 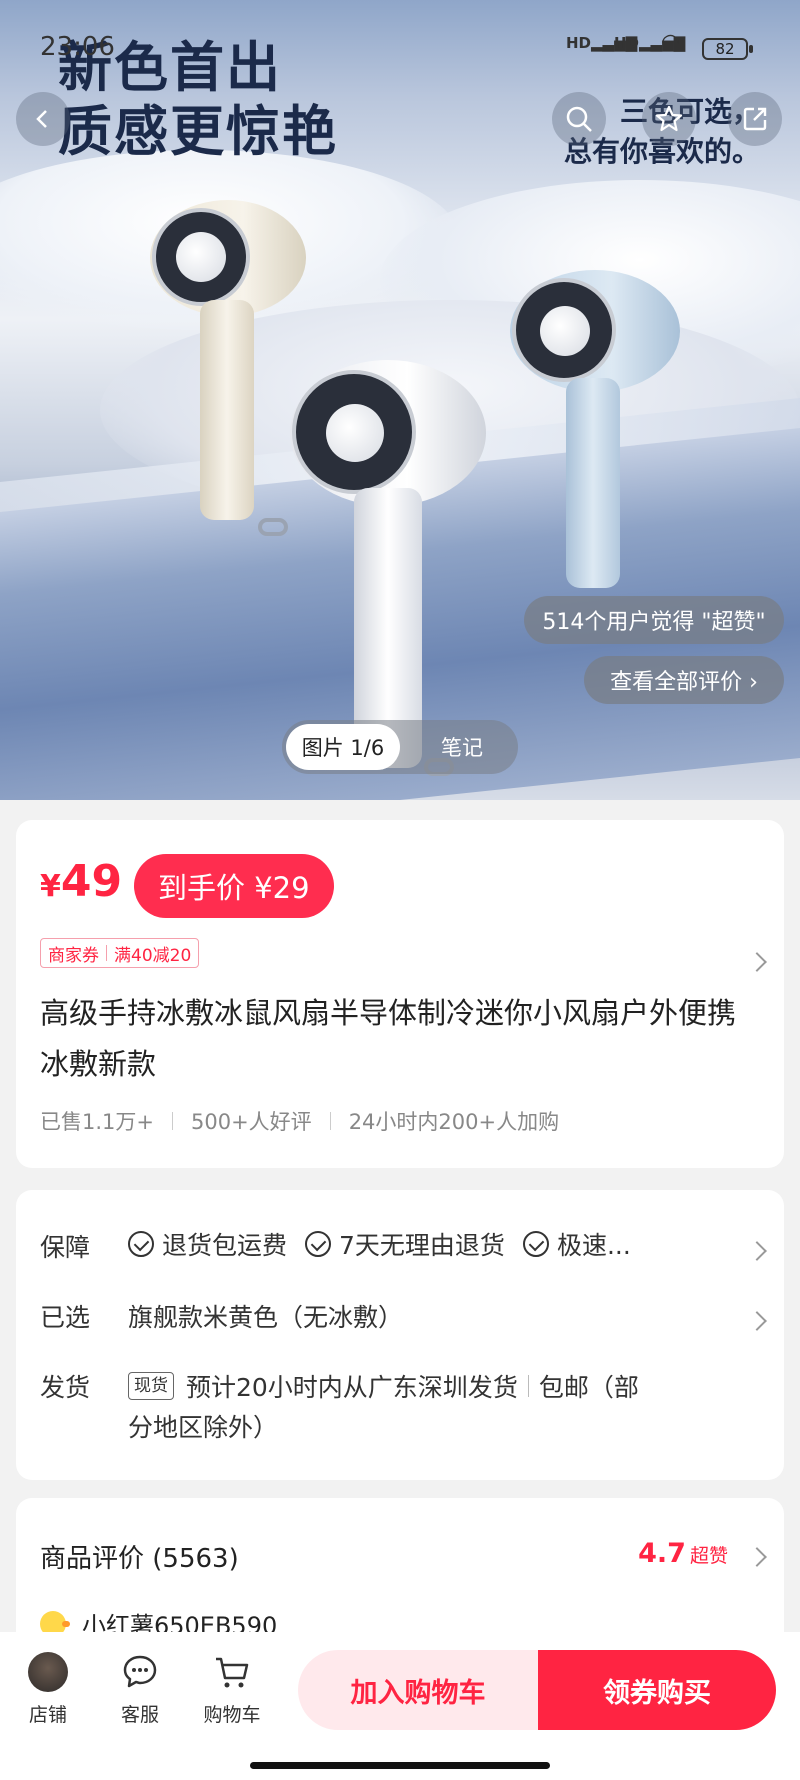 I want to click on shipping-line2: 分地区除外）, so click(x=203, y=1427).